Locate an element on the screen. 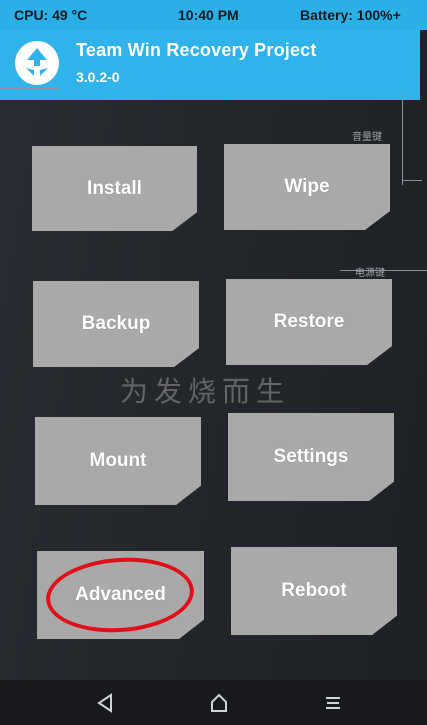 The height and width of the screenshot is (725, 427). wipe-button: Wipe is located at coordinates (307, 187).